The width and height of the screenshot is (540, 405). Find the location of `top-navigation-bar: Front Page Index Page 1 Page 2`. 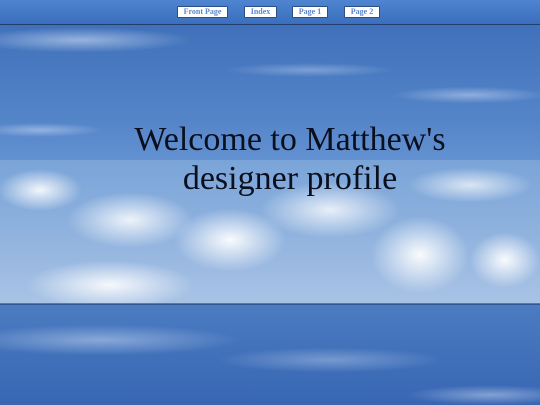

top-navigation-bar: Front Page Index Page 1 Page 2 is located at coordinates (270, 12).